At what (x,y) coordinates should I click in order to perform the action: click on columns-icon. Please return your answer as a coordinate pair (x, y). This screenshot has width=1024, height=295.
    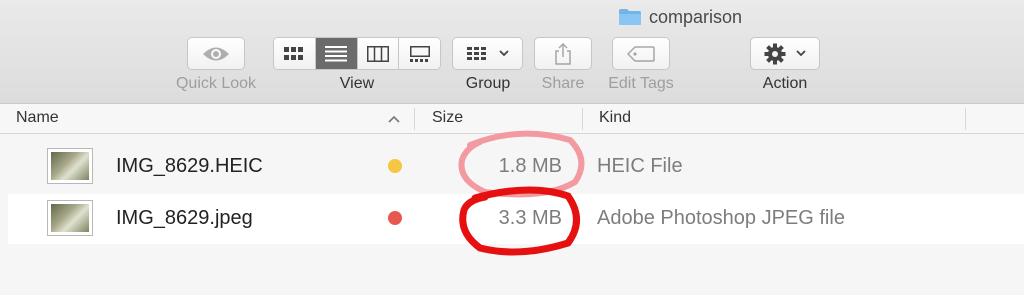
    Looking at the image, I should click on (377, 53).